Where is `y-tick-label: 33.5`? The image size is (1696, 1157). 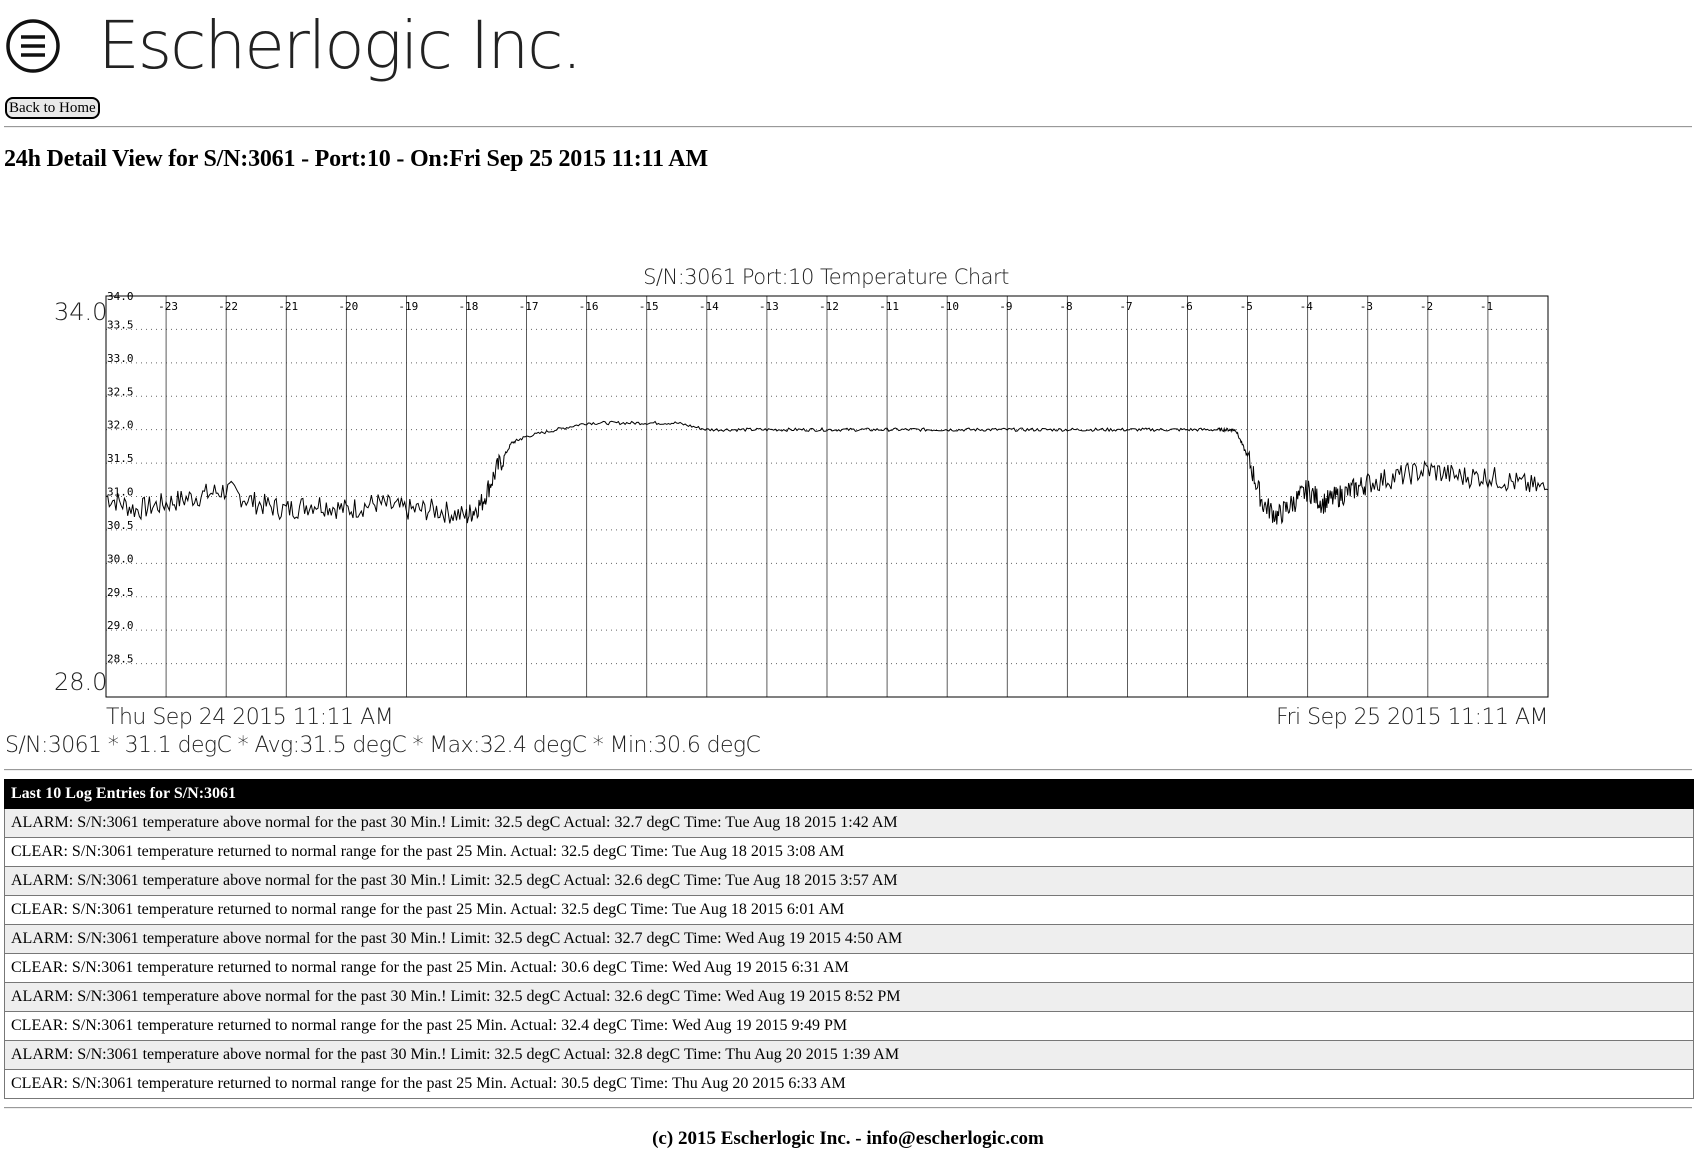 y-tick-label: 33.5 is located at coordinates (120, 324).